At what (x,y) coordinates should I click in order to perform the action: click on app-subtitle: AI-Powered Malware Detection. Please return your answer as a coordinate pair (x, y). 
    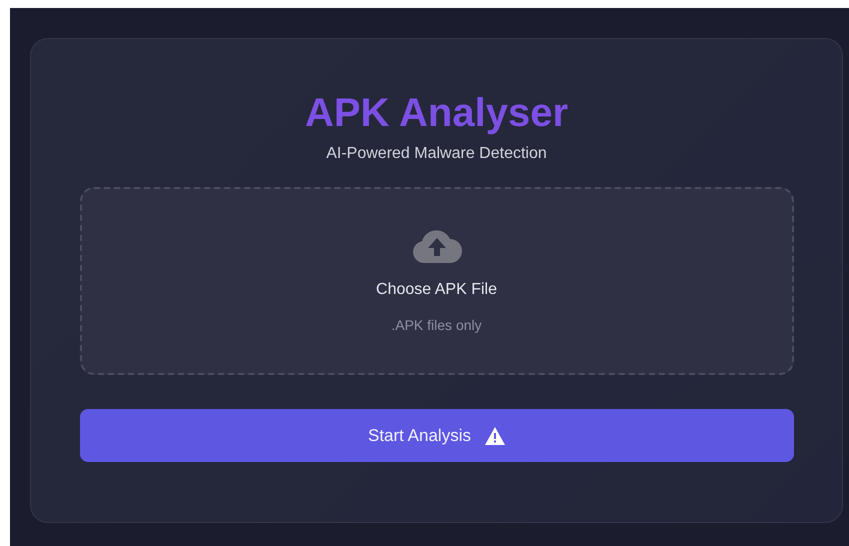
    Looking at the image, I should click on (436, 154).